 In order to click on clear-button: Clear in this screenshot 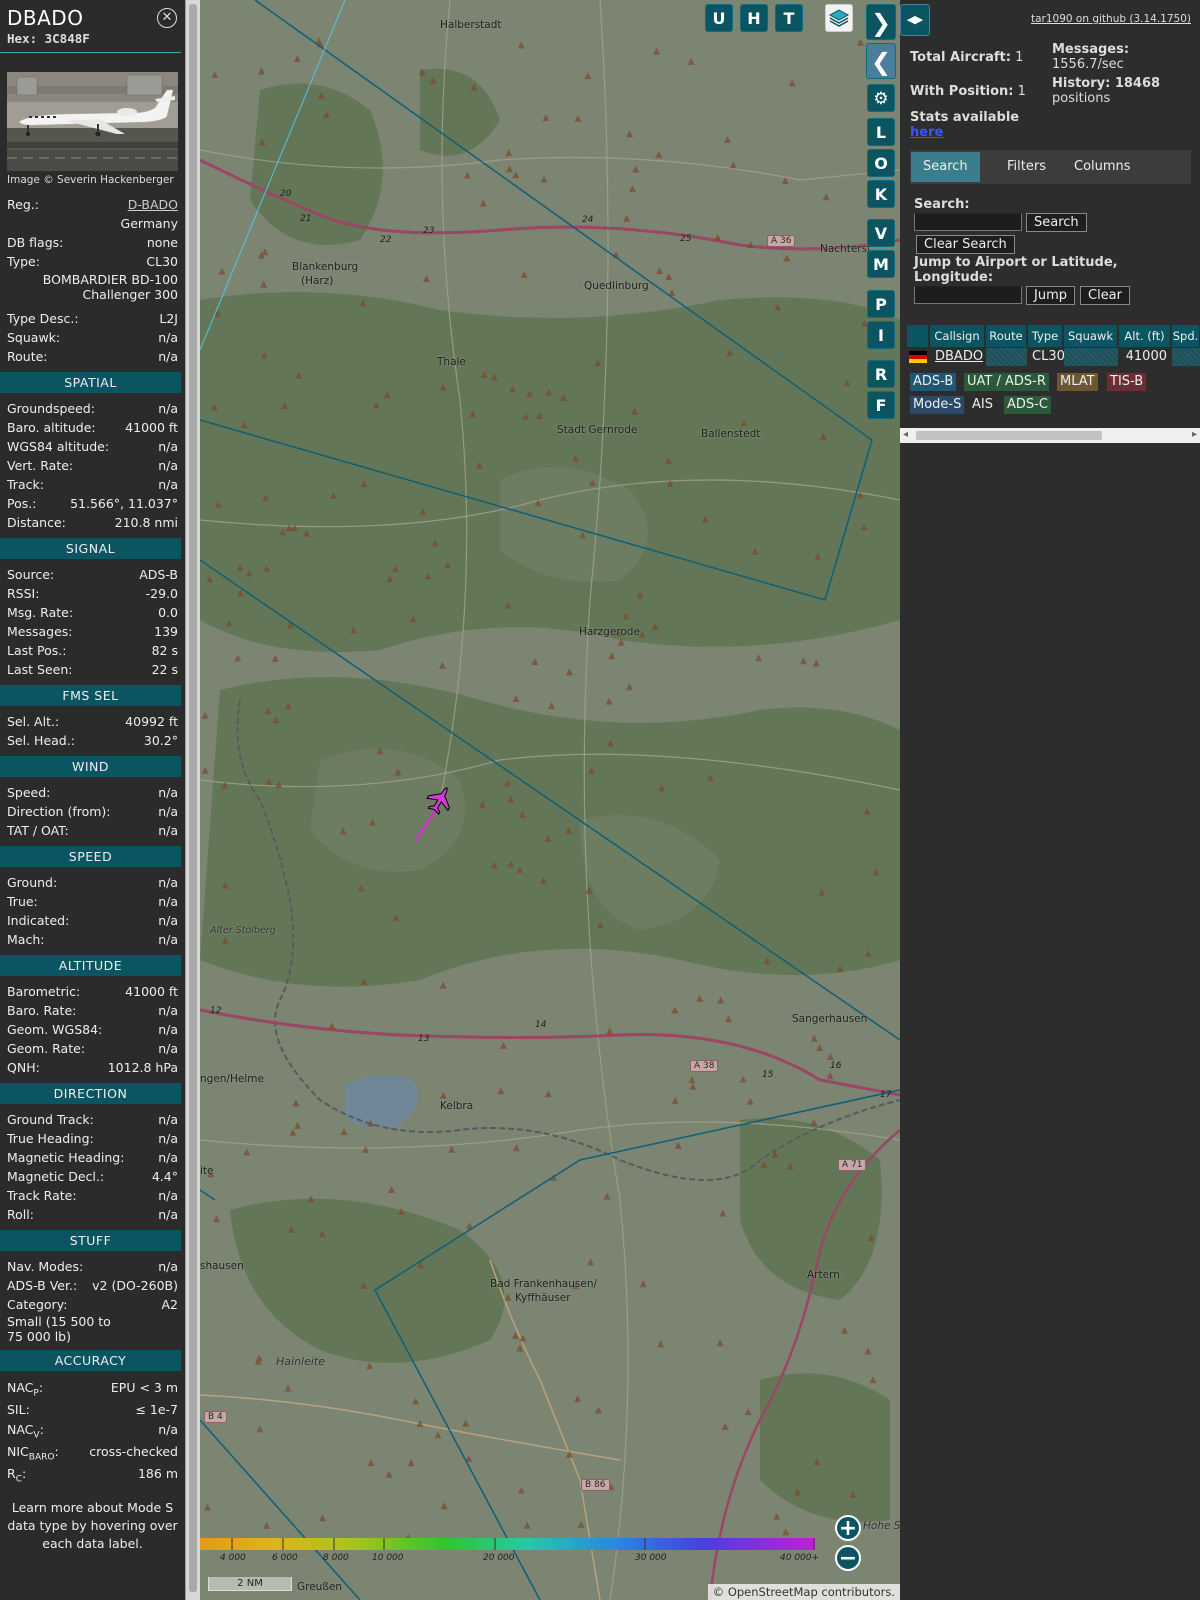, I will do `click(1105, 295)`.